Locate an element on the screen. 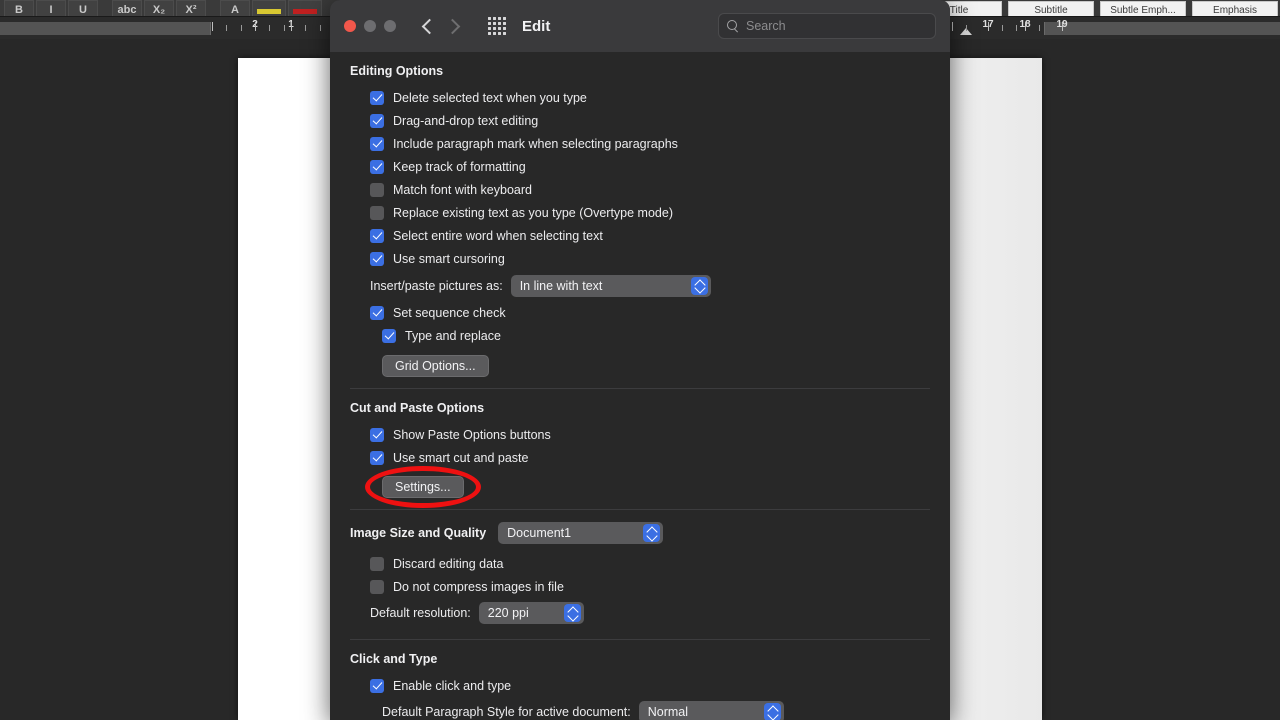 The width and height of the screenshot is (1280, 720). row-default-resolution: Default resolution: 220 ppi is located at coordinates (640, 613).